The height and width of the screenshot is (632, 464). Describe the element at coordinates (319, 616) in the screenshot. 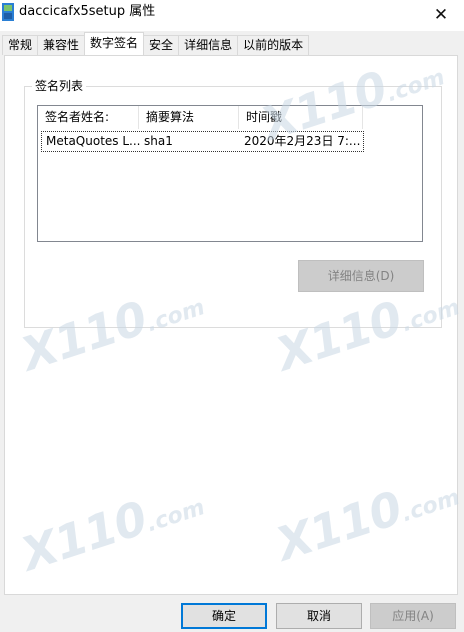

I see `cancel-button: 取消` at that location.